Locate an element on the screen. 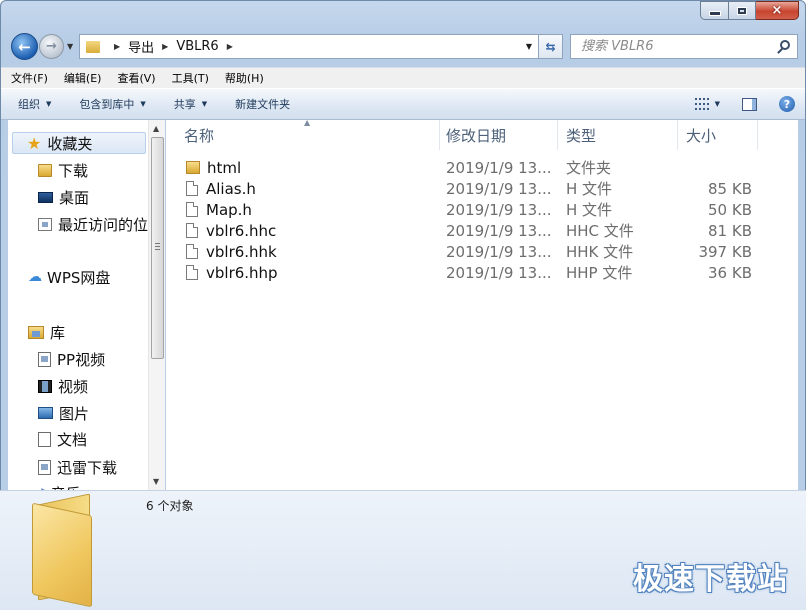  sidebar-item-favorites: ★ 收藏夹 is located at coordinates (79, 143).